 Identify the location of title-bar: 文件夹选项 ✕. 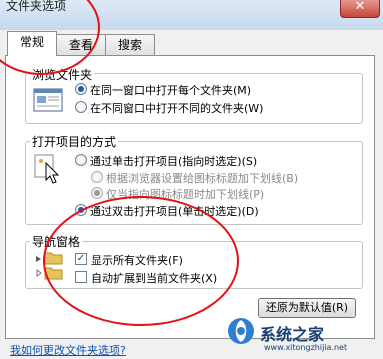
(191, 15).